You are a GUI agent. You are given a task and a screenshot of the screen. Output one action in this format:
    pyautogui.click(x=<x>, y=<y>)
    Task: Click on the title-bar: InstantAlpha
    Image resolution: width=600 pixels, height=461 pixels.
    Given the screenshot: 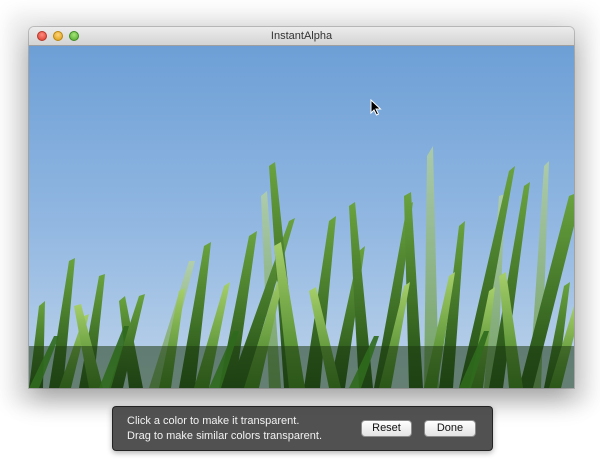 What is the action you would take?
    pyautogui.click(x=301, y=36)
    